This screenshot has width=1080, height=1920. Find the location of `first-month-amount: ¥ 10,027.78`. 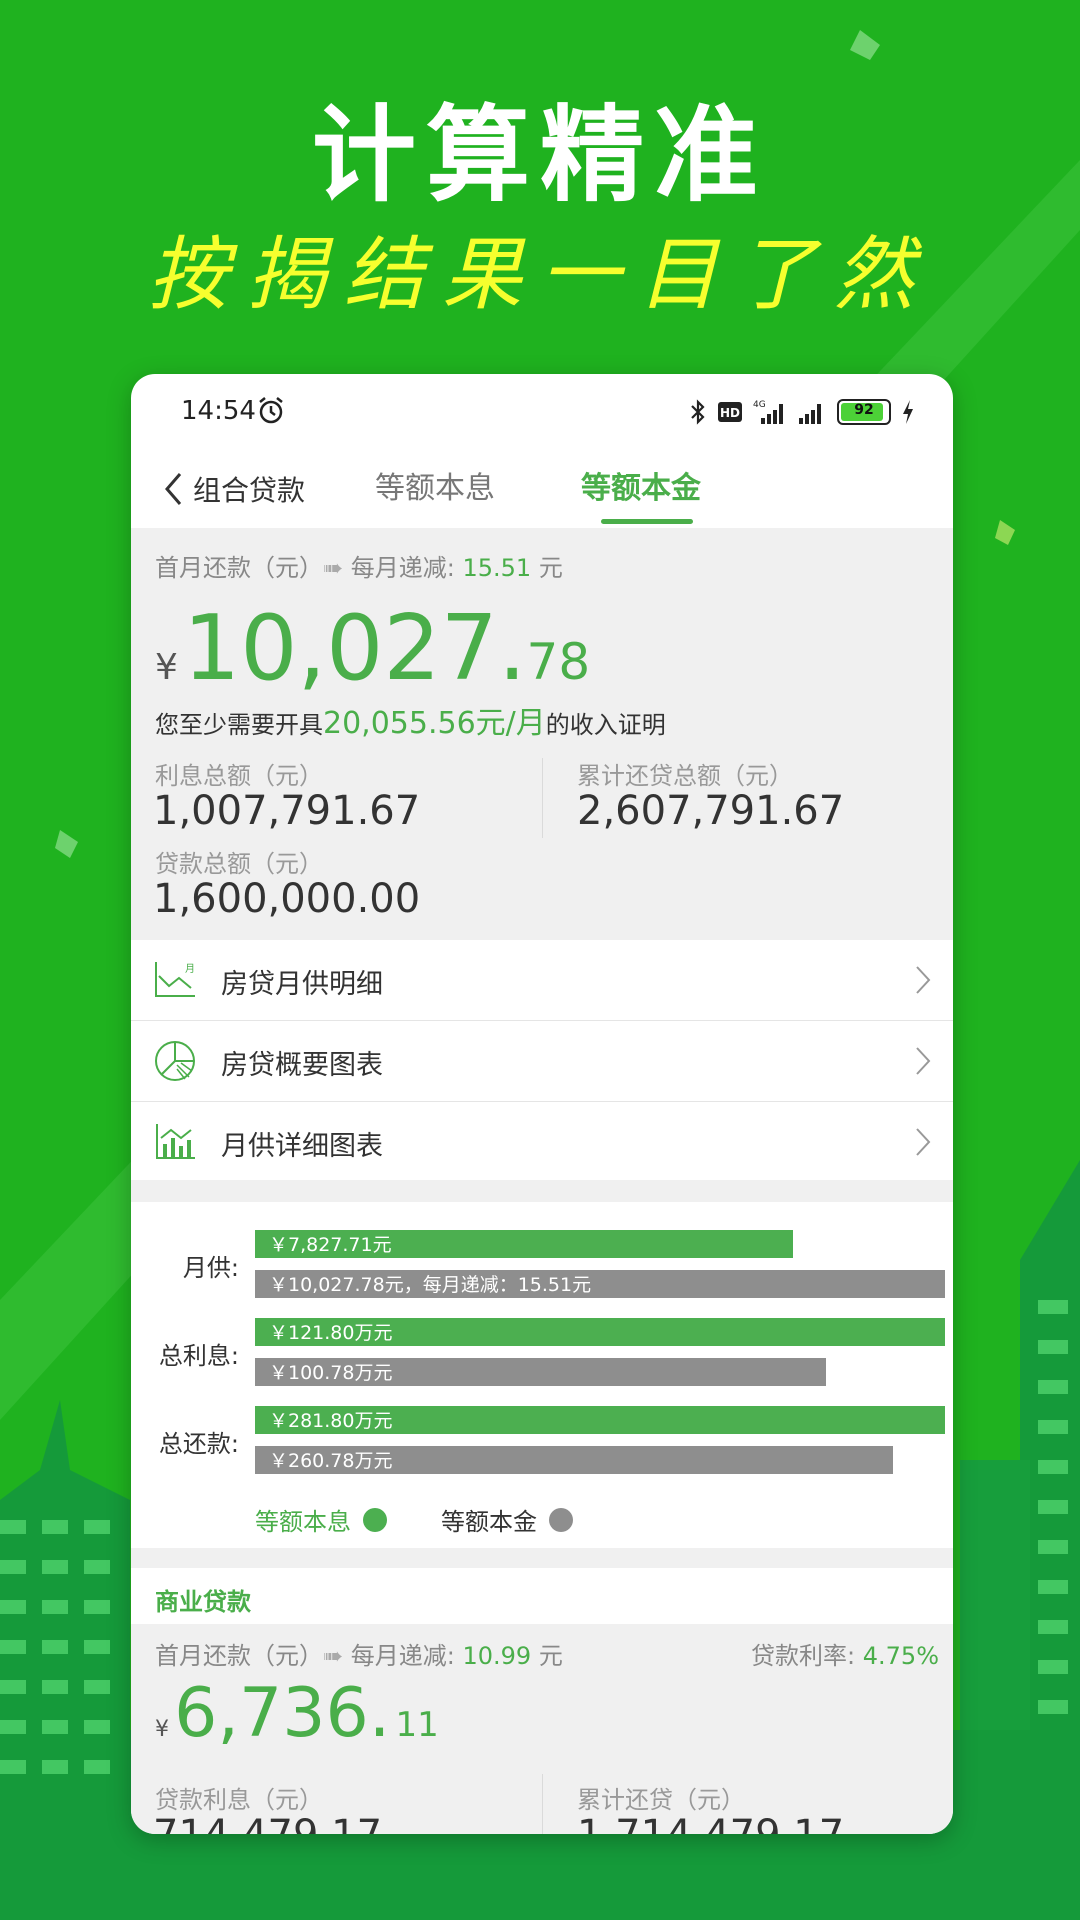

first-month-amount: ¥ 10,027.78 is located at coordinates (373, 648).